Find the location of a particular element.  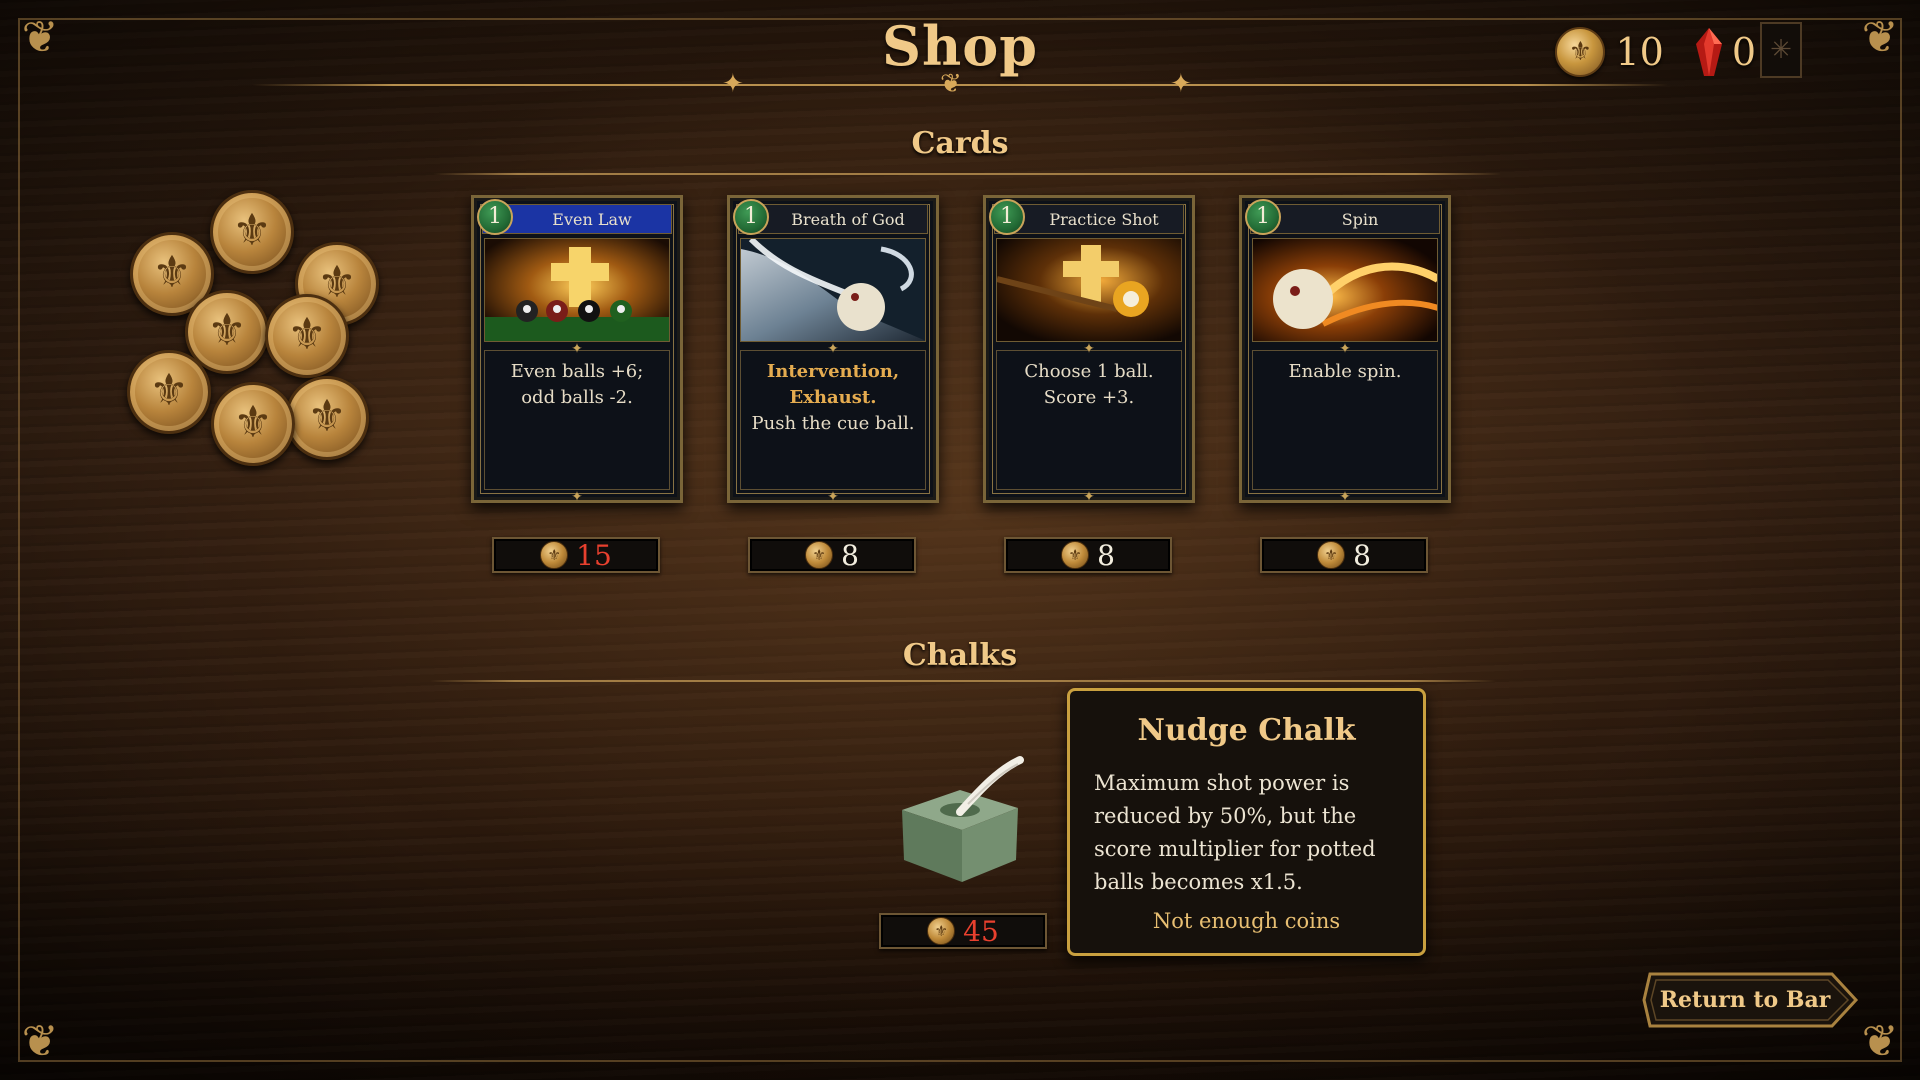

card-art-breath-of-god is located at coordinates (833, 290).